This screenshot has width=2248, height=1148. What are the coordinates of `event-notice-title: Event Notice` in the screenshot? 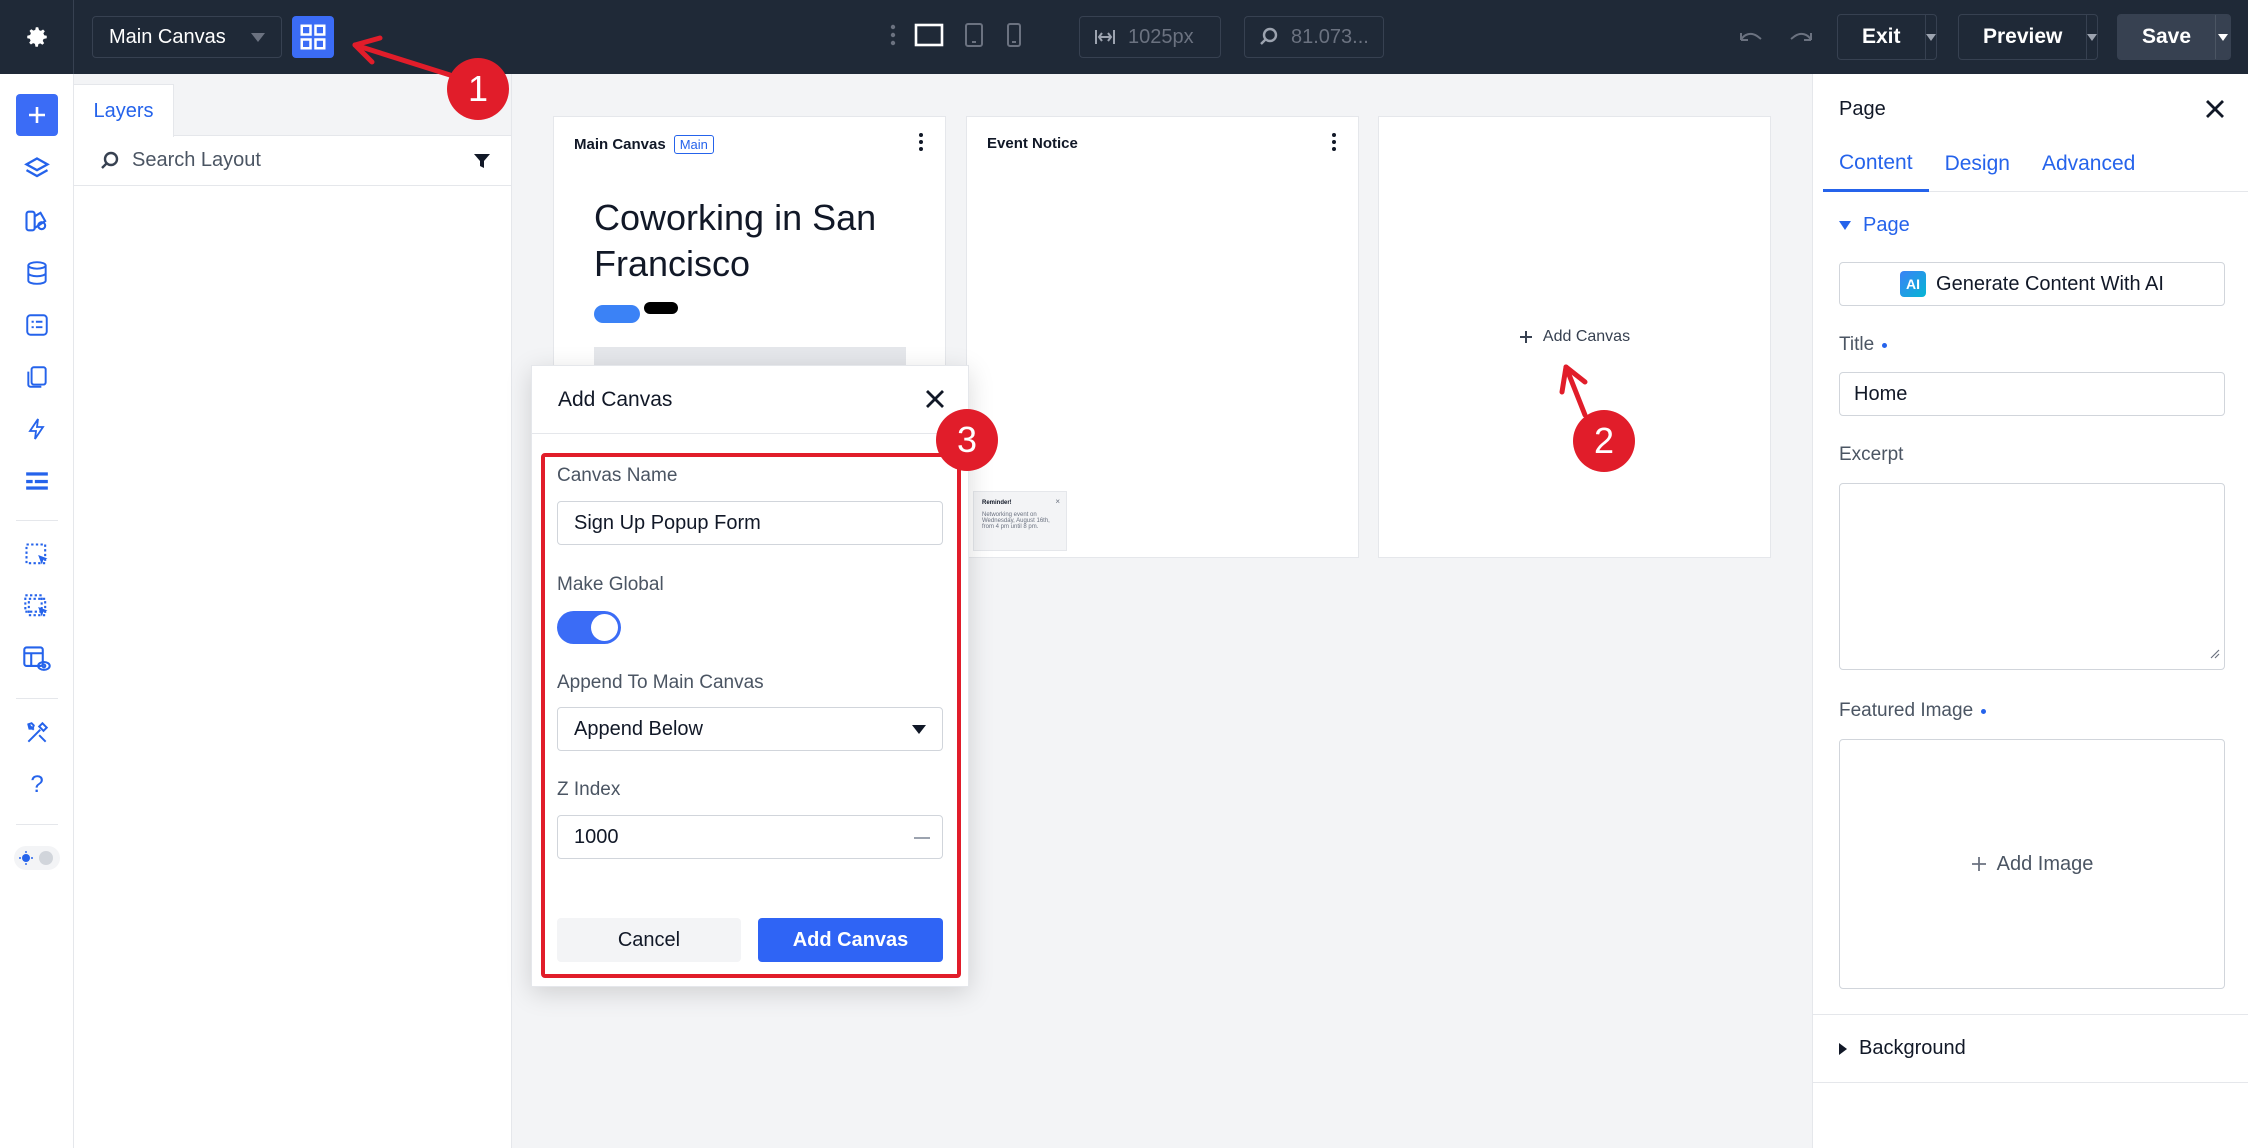 It's located at (1032, 143).